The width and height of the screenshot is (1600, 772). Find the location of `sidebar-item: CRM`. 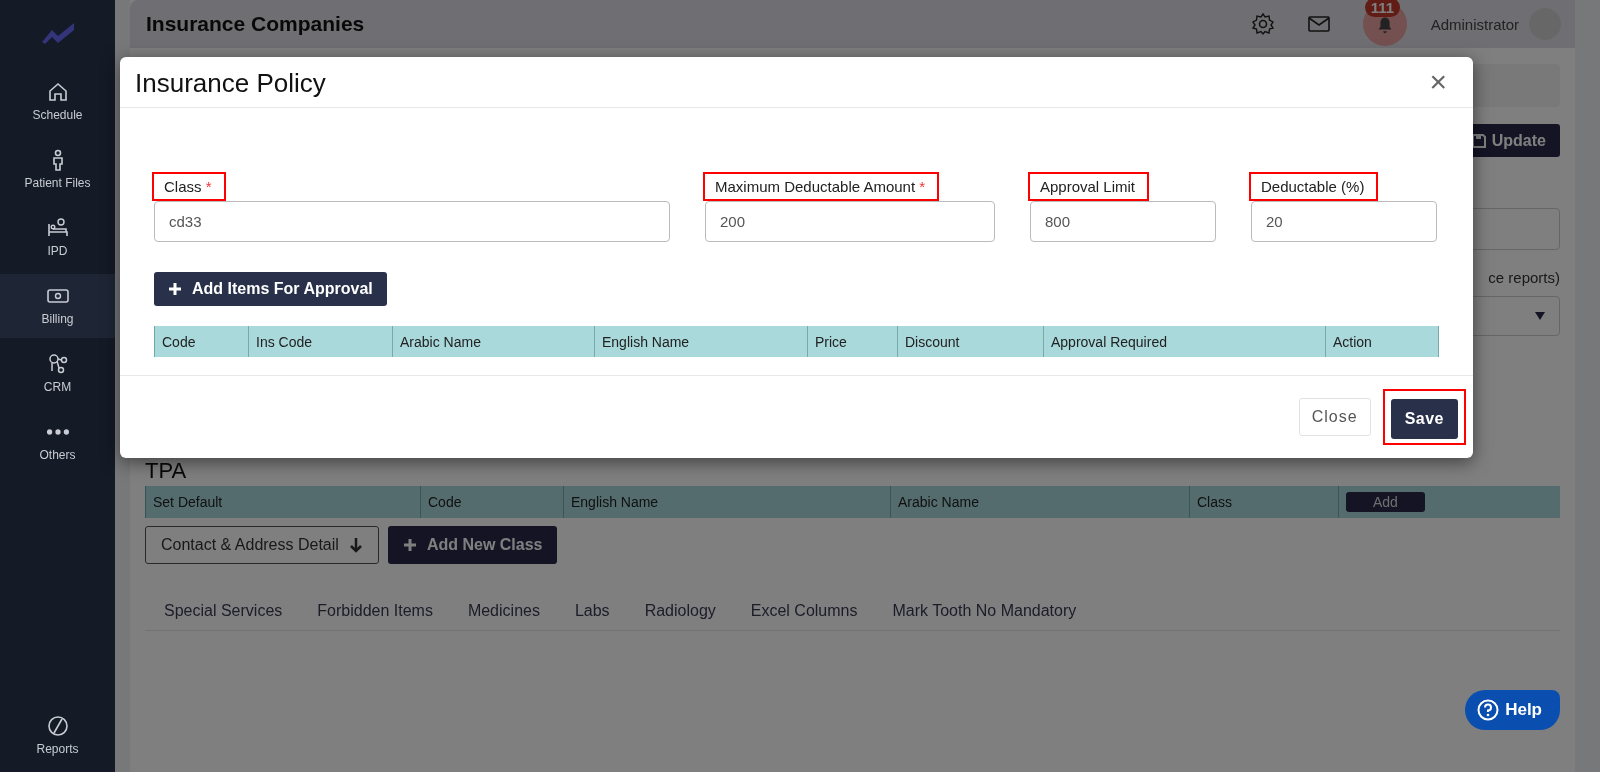

sidebar-item: CRM is located at coordinates (57, 374).